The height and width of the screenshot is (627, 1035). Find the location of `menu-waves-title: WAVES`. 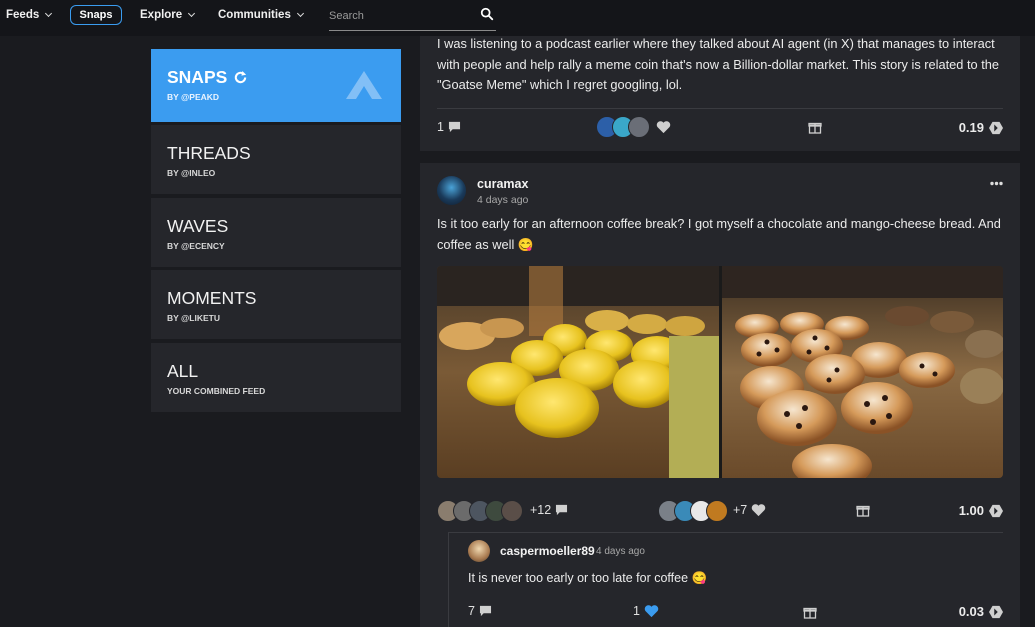

menu-waves-title: WAVES is located at coordinates (198, 226).